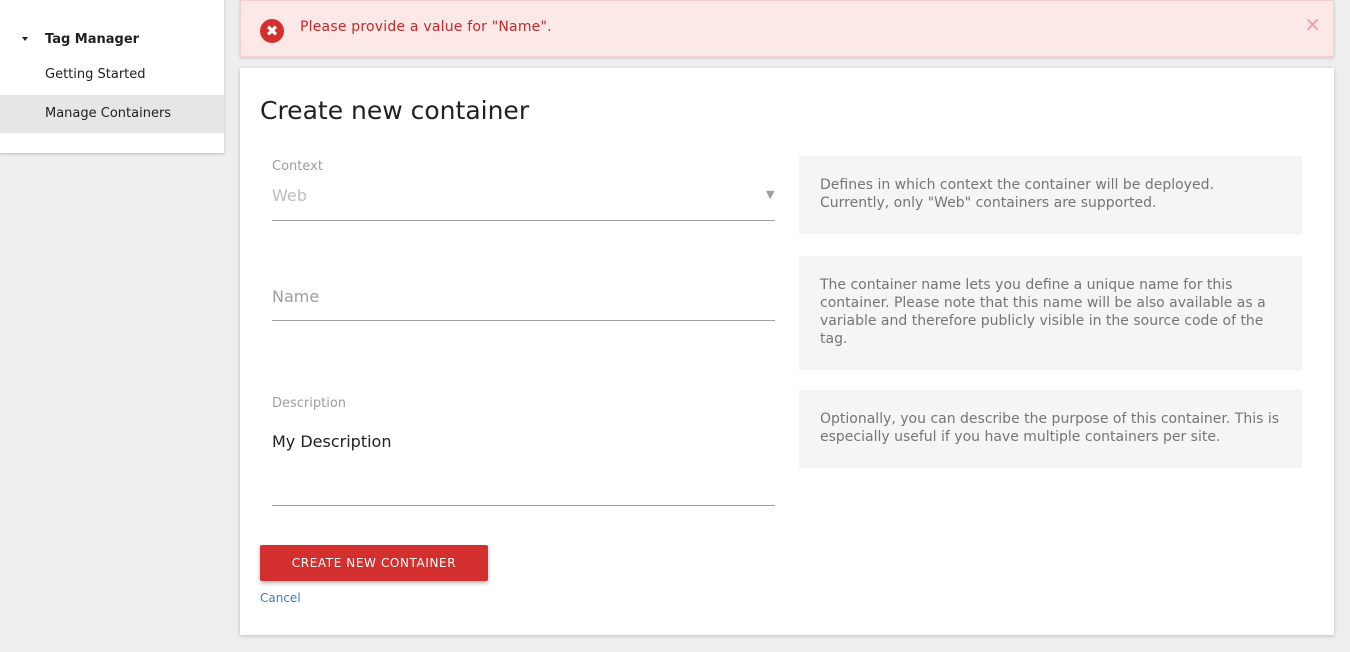 Image resolution: width=1350 pixels, height=652 pixels. I want to click on cancel-link: Cancel, so click(280, 598).